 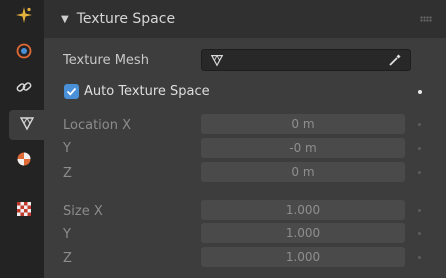 What do you see at coordinates (426, 19) in the screenshot?
I see `drag-grip-icon` at bounding box center [426, 19].